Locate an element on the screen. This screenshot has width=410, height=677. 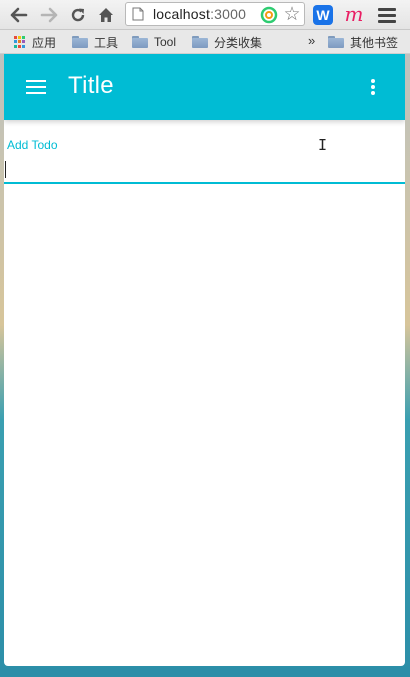
home-button is located at coordinates (106, 15).